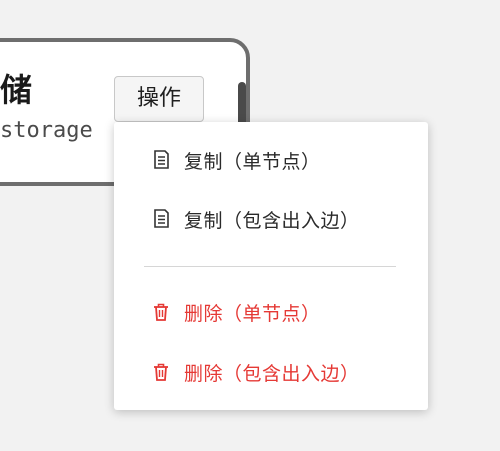  I want to click on menu-item-delete-single: 删除（单节点）, so click(235, 312).